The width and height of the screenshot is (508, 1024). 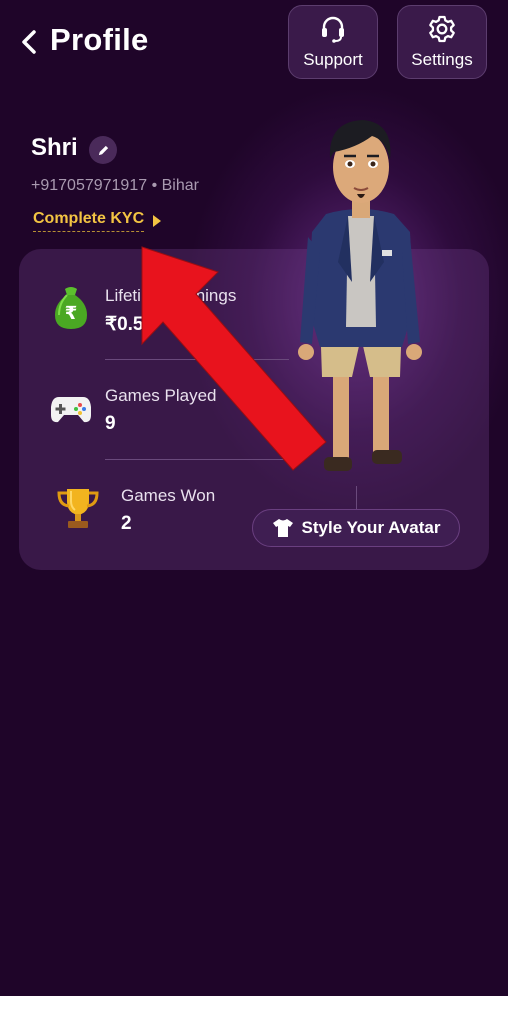 What do you see at coordinates (126, 523) in the screenshot?
I see `stat-value: 2` at bounding box center [126, 523].